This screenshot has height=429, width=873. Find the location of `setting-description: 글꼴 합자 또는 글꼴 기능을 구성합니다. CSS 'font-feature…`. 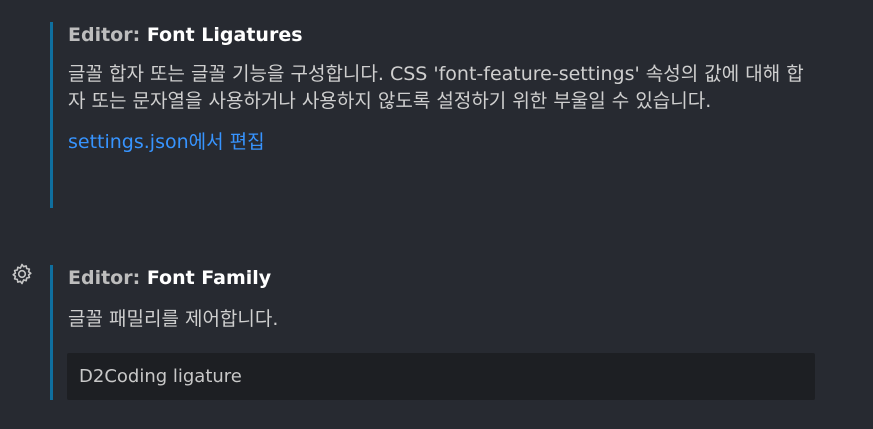

setting-description: 글꼴 합자 또는 글꼴 기능을 구성합니다. CSS 'font-feature… is located at coordinates (436, 87).